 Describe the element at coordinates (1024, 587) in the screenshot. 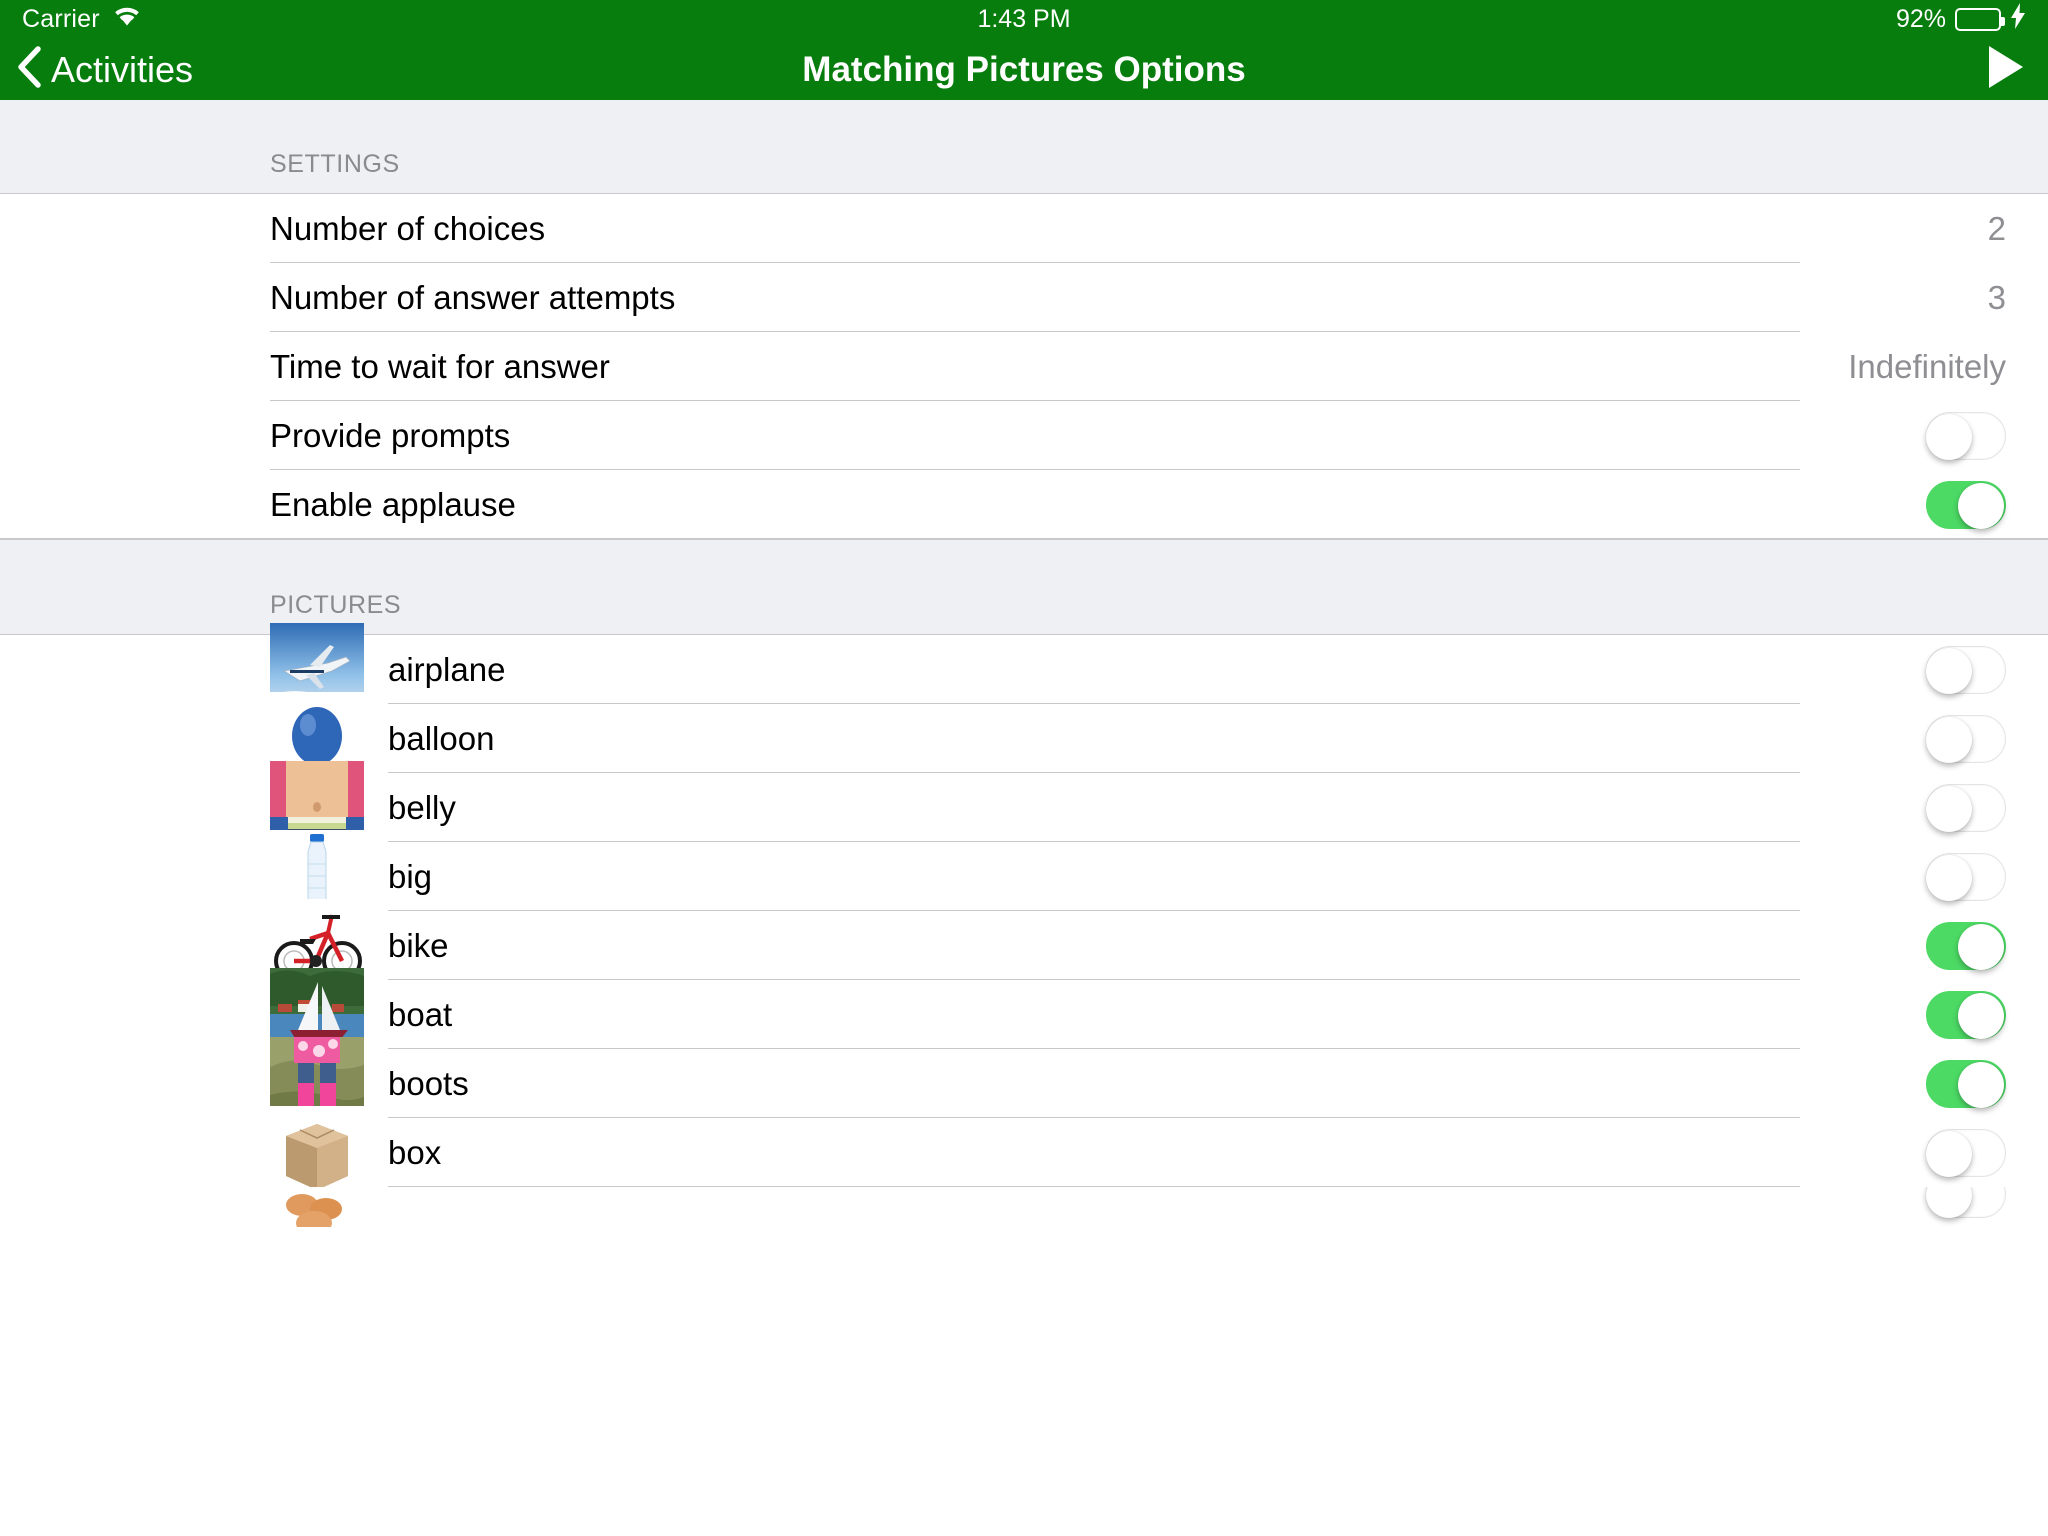

I see `section-header-pictures: PICTURES` at that location.